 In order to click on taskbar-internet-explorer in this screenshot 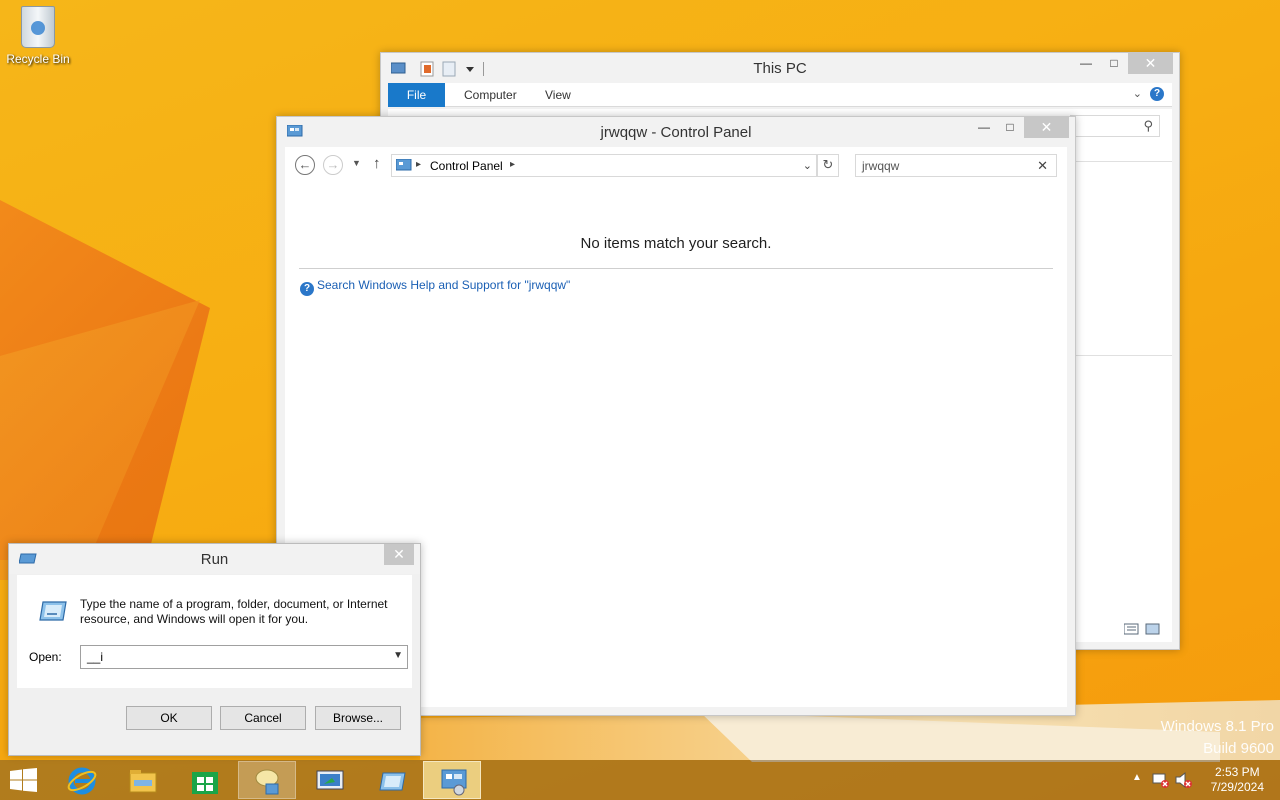, I will do `click(81, 780)`.